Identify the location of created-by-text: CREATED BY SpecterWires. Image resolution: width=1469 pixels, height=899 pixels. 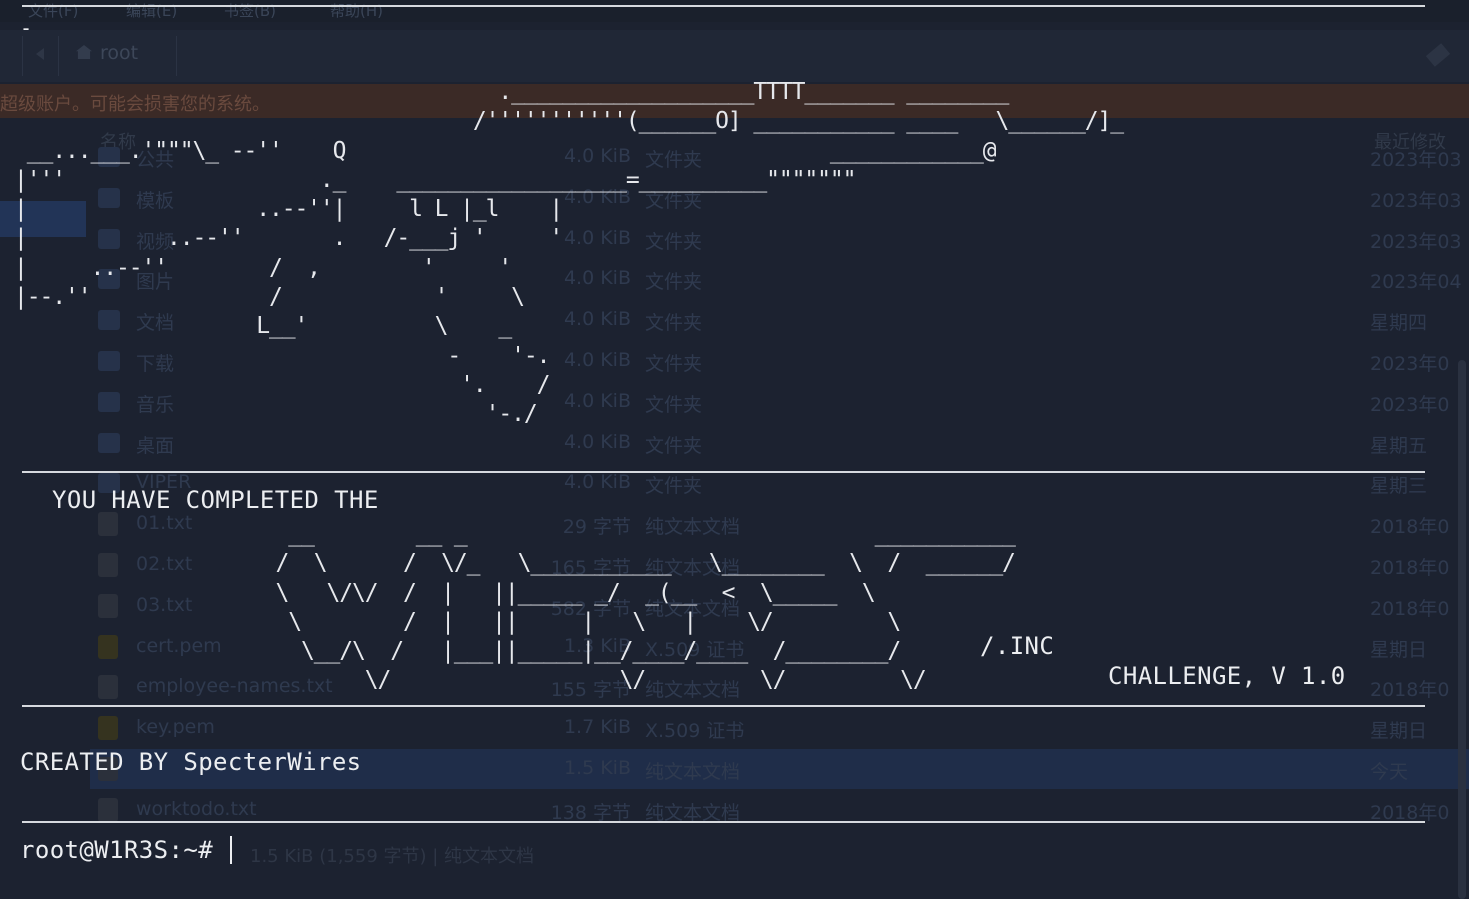
(191, 762).